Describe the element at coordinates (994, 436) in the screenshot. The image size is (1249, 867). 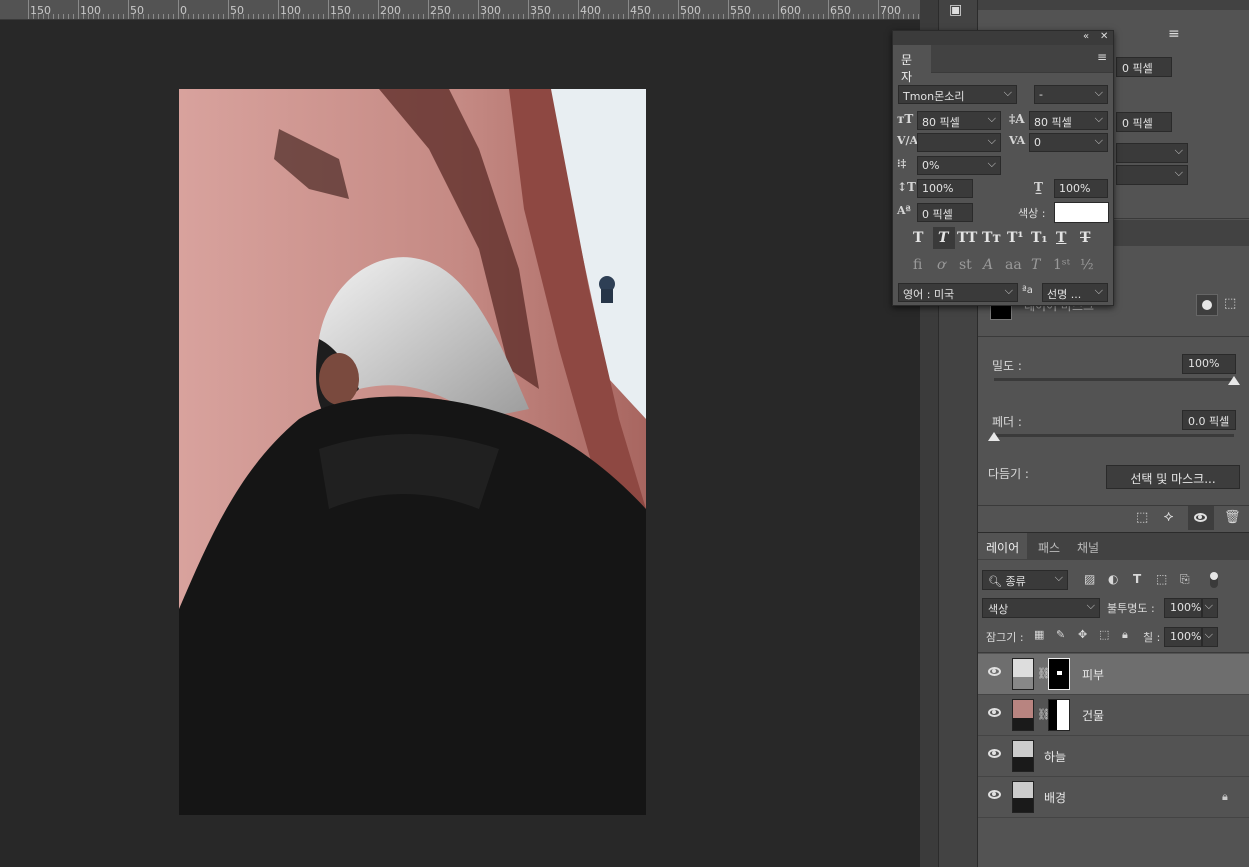
I see `feather-slider-handle` at that location.